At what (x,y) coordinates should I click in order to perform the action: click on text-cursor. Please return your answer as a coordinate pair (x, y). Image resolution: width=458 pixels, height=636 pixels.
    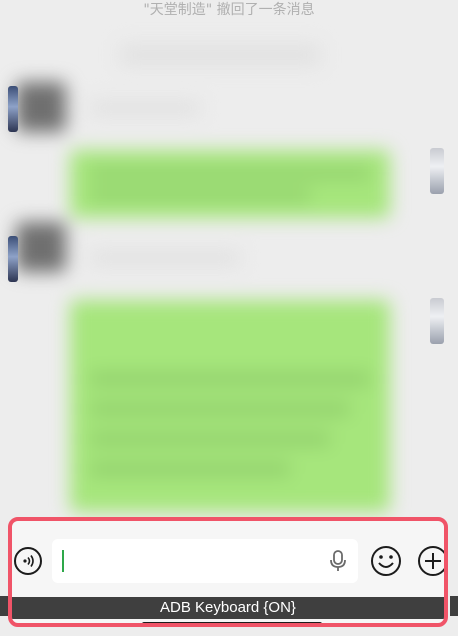
    Looking at the image, I should click on (63, 561).